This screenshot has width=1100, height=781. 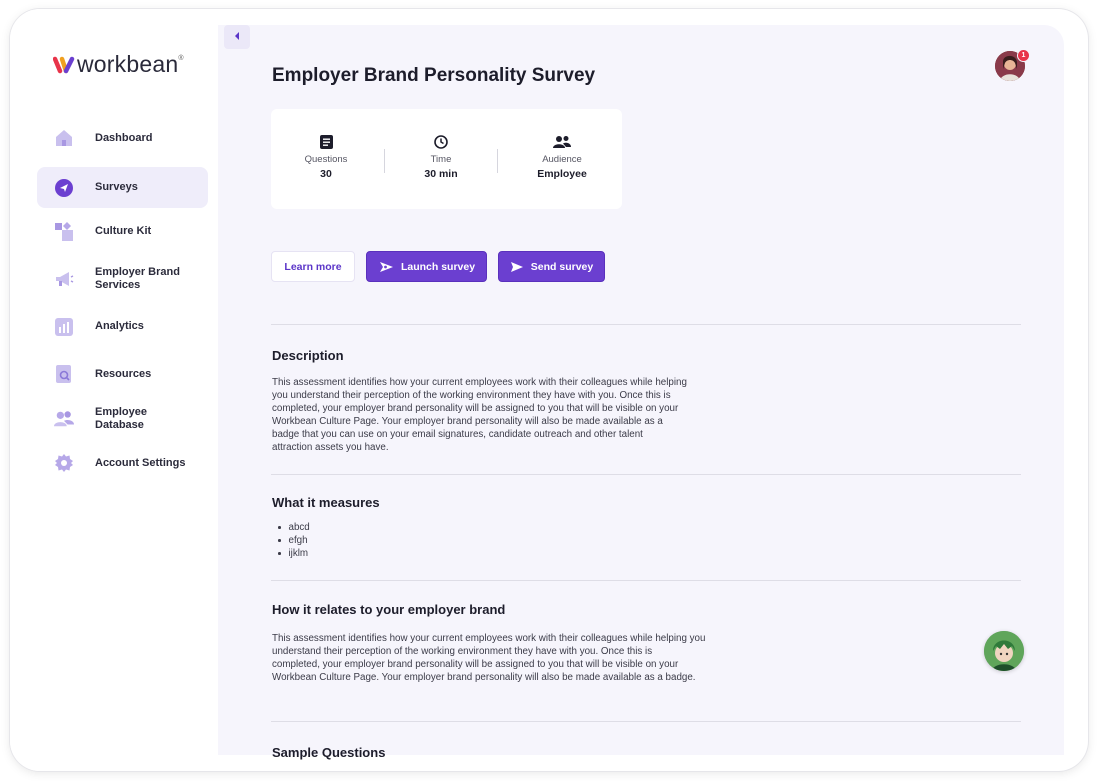 What do you see at coordinates (326, 143) in the screenshot?
I see `list-icon` at bounding box center [326, 143].